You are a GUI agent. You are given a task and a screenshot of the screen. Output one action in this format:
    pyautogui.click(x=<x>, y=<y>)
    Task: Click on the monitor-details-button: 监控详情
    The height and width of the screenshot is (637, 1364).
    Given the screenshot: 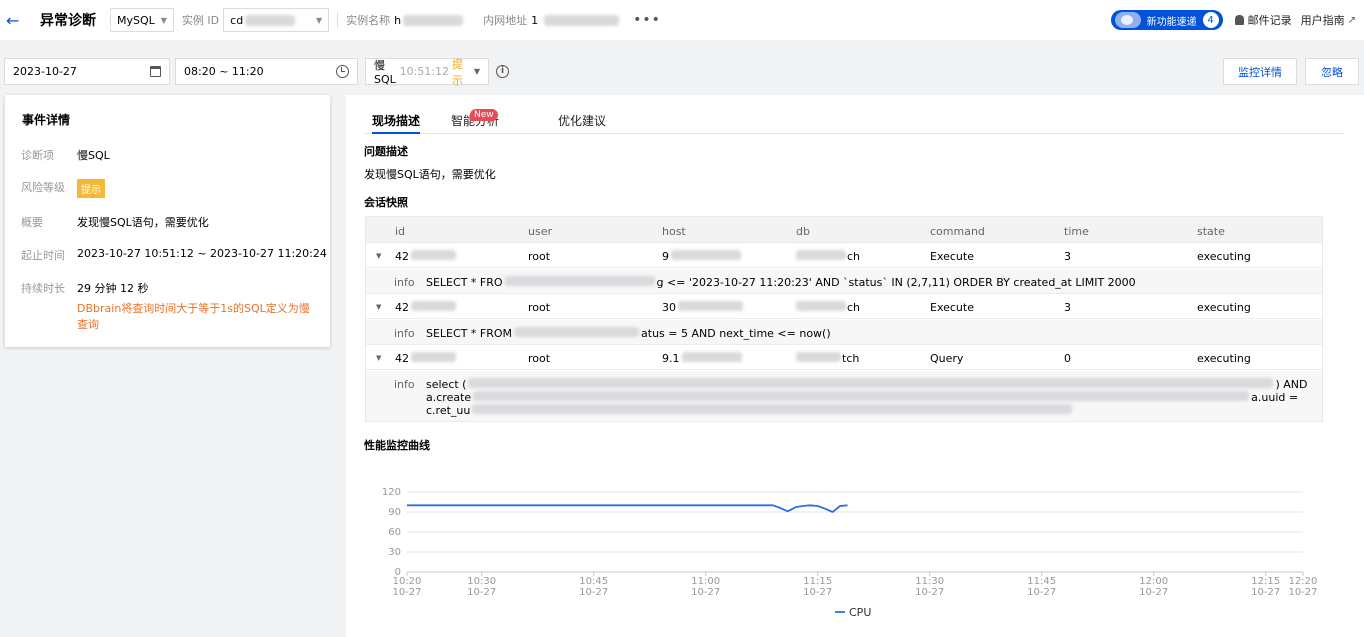 What is the action you would take?
    pyautogui.click(x=1260, y=71)
    